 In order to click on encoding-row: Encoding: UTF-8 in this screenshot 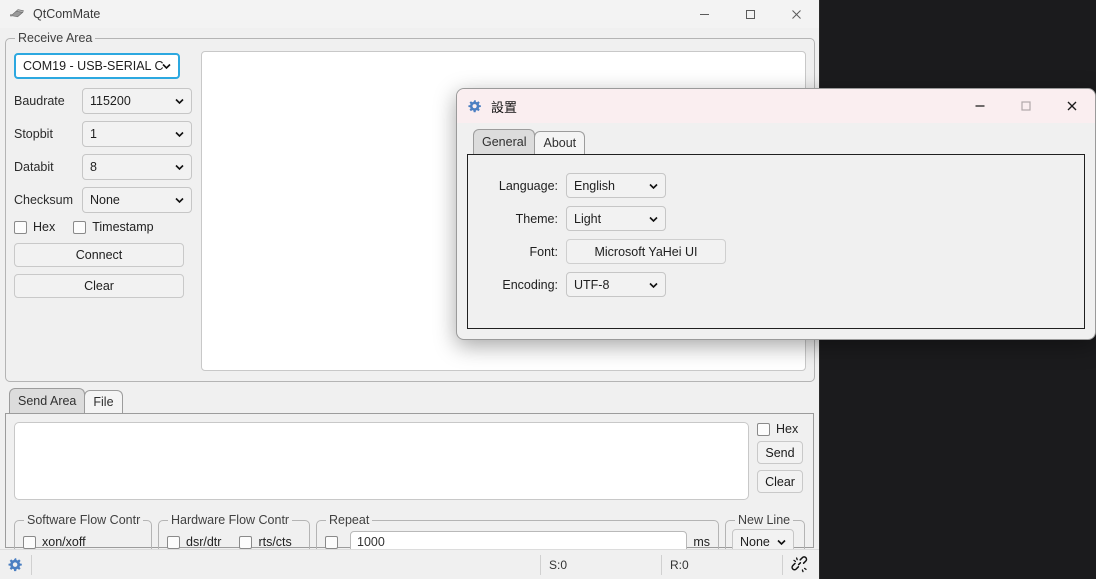, I will do `click(776, 284)`.